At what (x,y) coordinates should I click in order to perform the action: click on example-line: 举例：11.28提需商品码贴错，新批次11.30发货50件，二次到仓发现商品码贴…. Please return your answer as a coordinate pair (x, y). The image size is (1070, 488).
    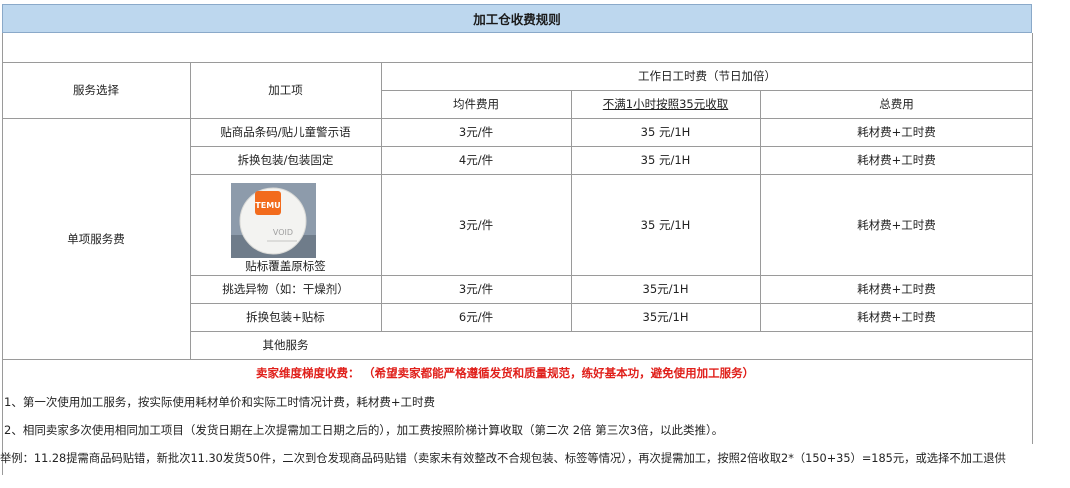
    Looking at the image, I should click on (503, 458).